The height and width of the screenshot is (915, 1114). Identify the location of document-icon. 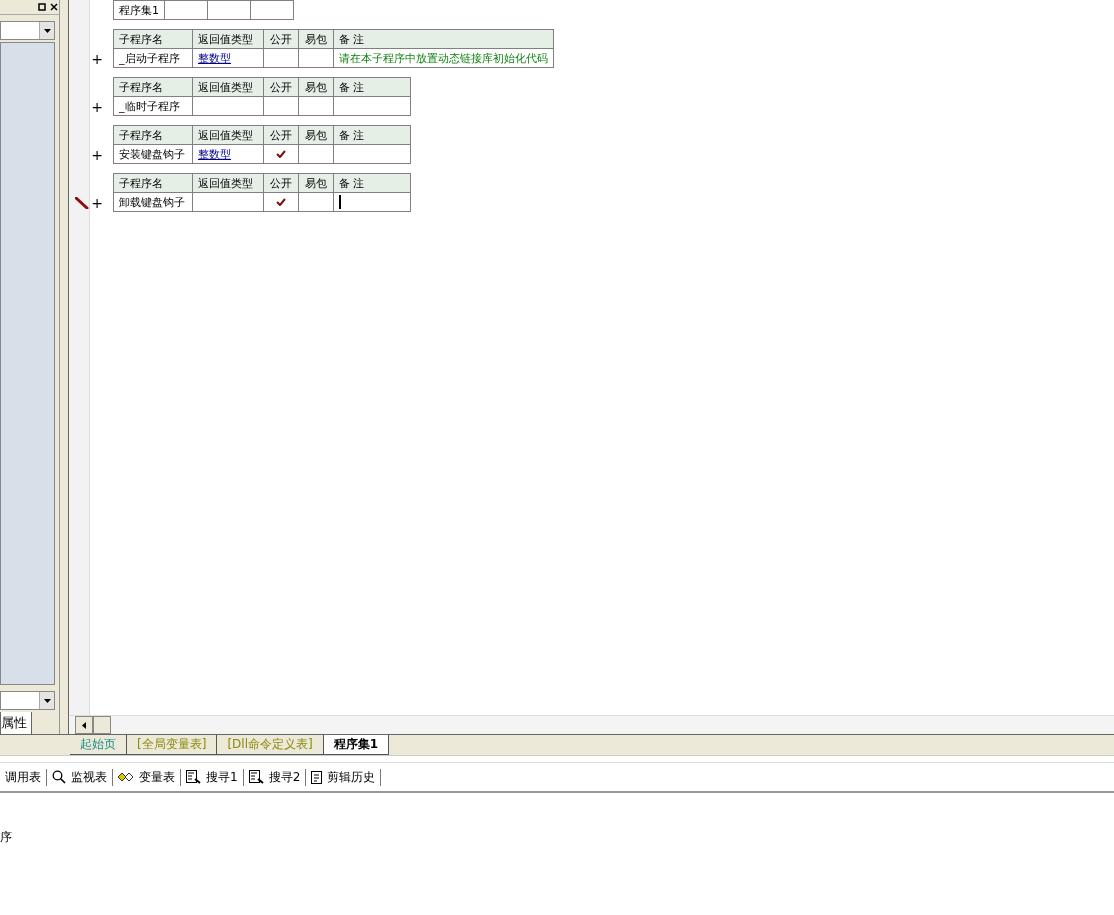
(317, 777).